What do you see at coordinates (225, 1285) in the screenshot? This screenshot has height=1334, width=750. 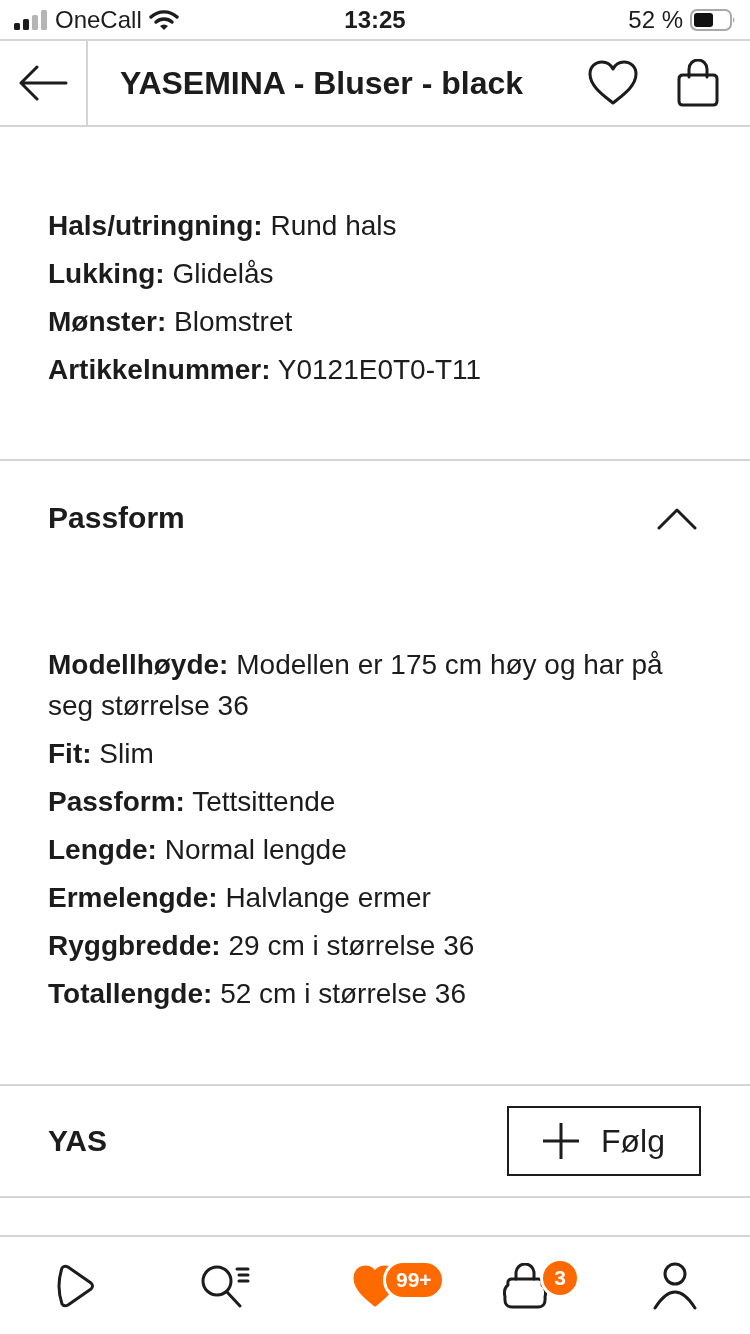 I see `search-icon` at bounding box center [225, 1285].